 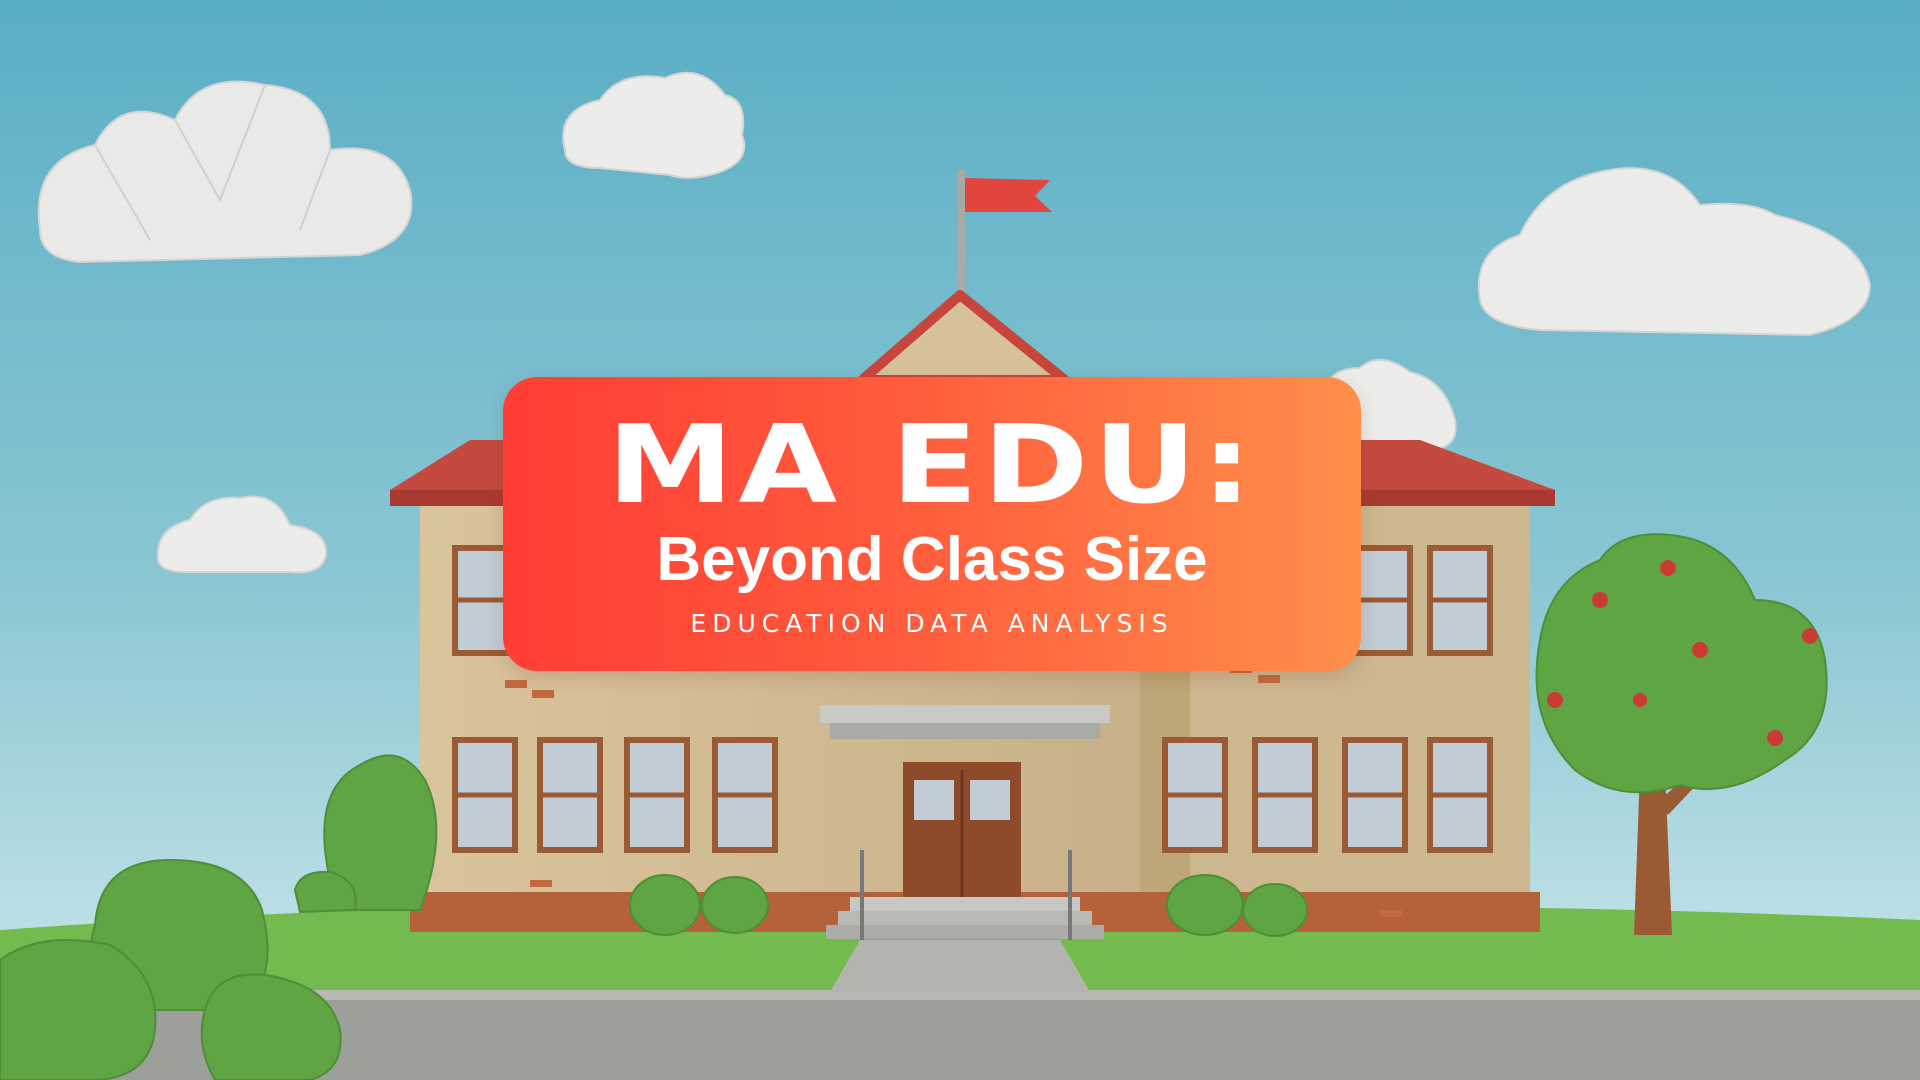 What do you see at coordinates (932, 559) in the screenshot?
I see `title-subtitle: Beyond Class Size` at bounding box center [932, 559].